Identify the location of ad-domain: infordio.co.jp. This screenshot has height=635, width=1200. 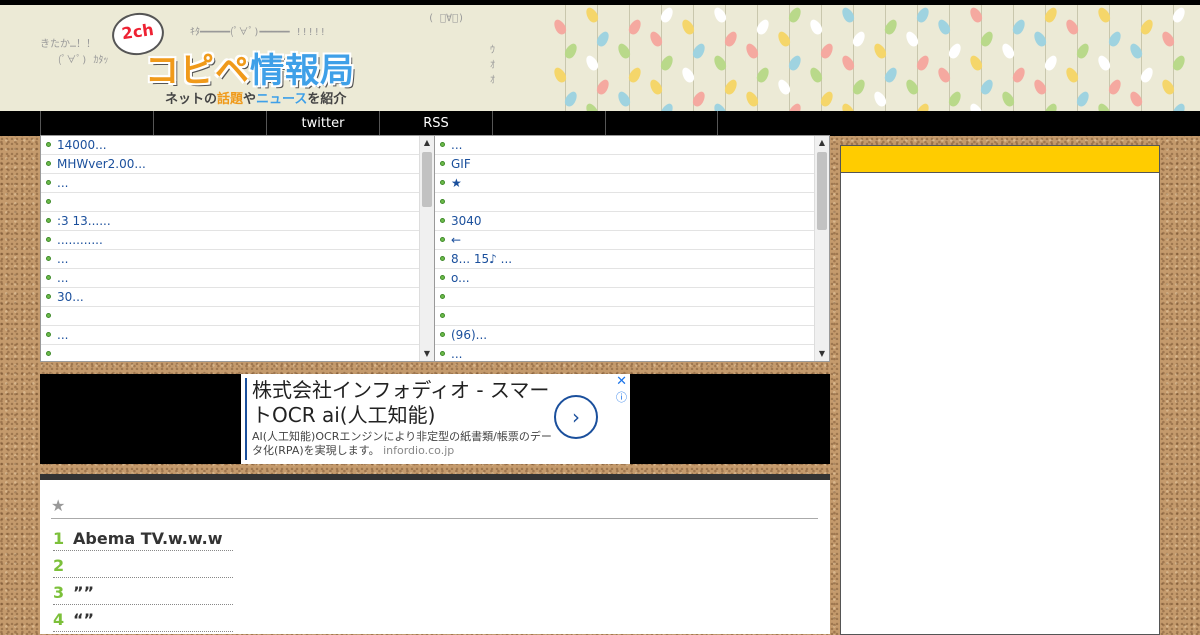
(419, 450).